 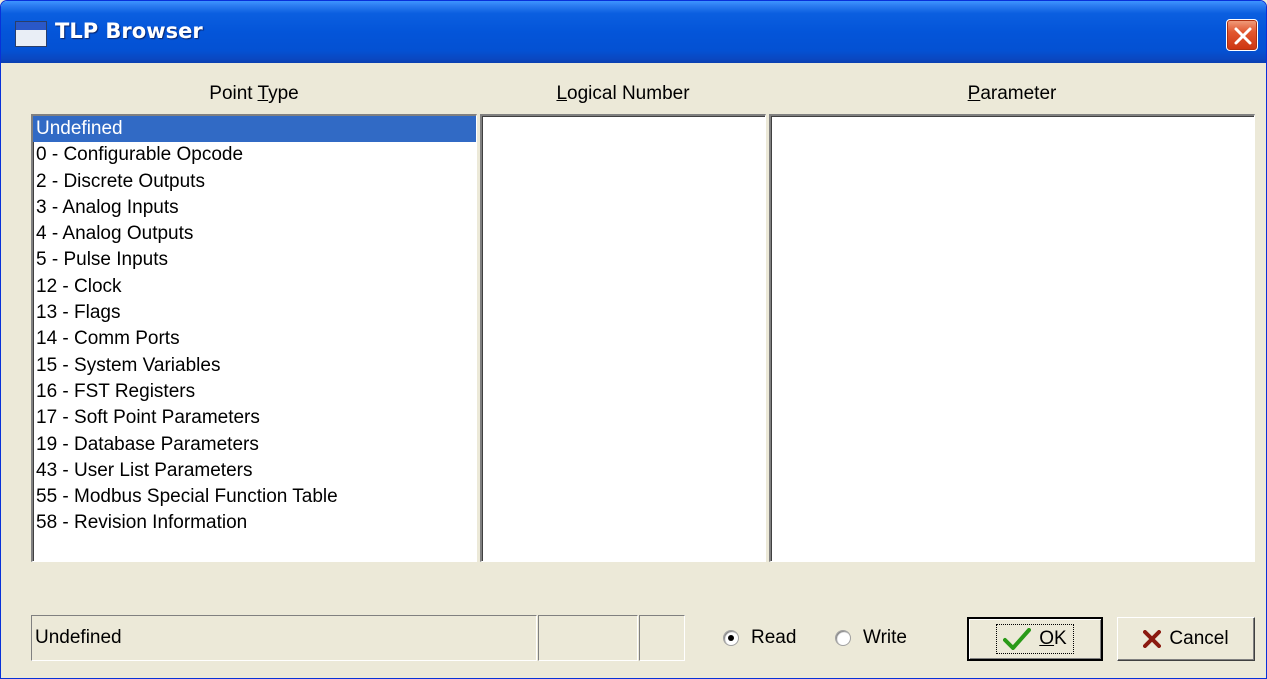 I want to click on write-radio-label: Write, so click(x=885, y=637).